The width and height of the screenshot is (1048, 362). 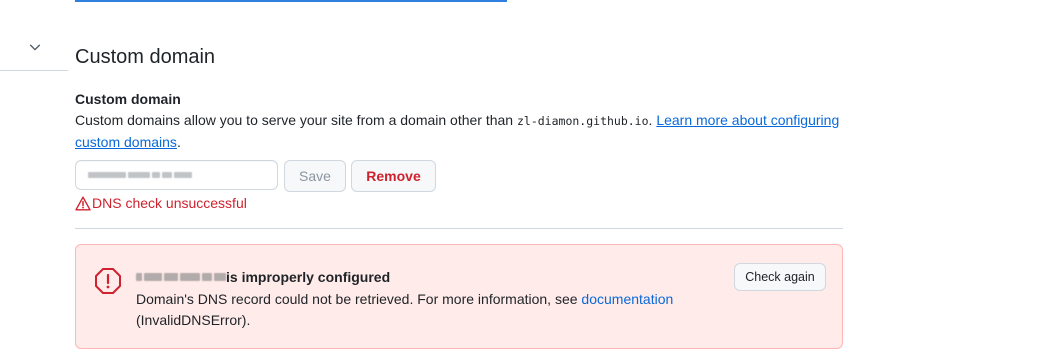 What do you see at coordinates (140, 175) in the screenshot?
I see `input-value-redacted` at bounding box center [140, 175].